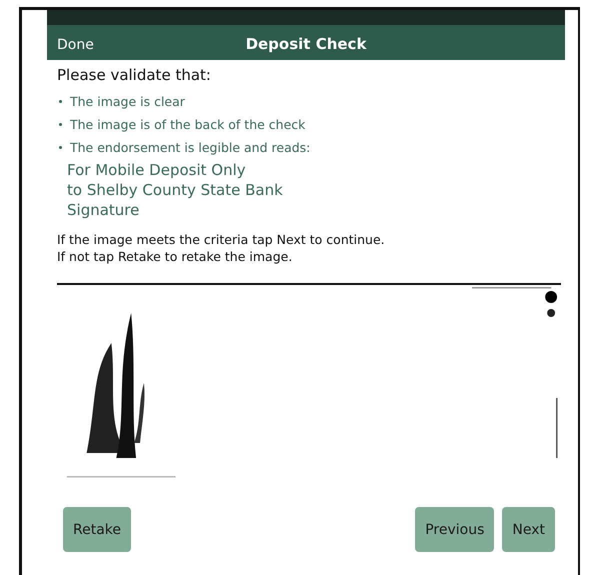 This screenshot has height=575, width=589. Describe the element at coordinates (134, 75) in the screenshot. I see `heading-text: Please validate that:` at that location.